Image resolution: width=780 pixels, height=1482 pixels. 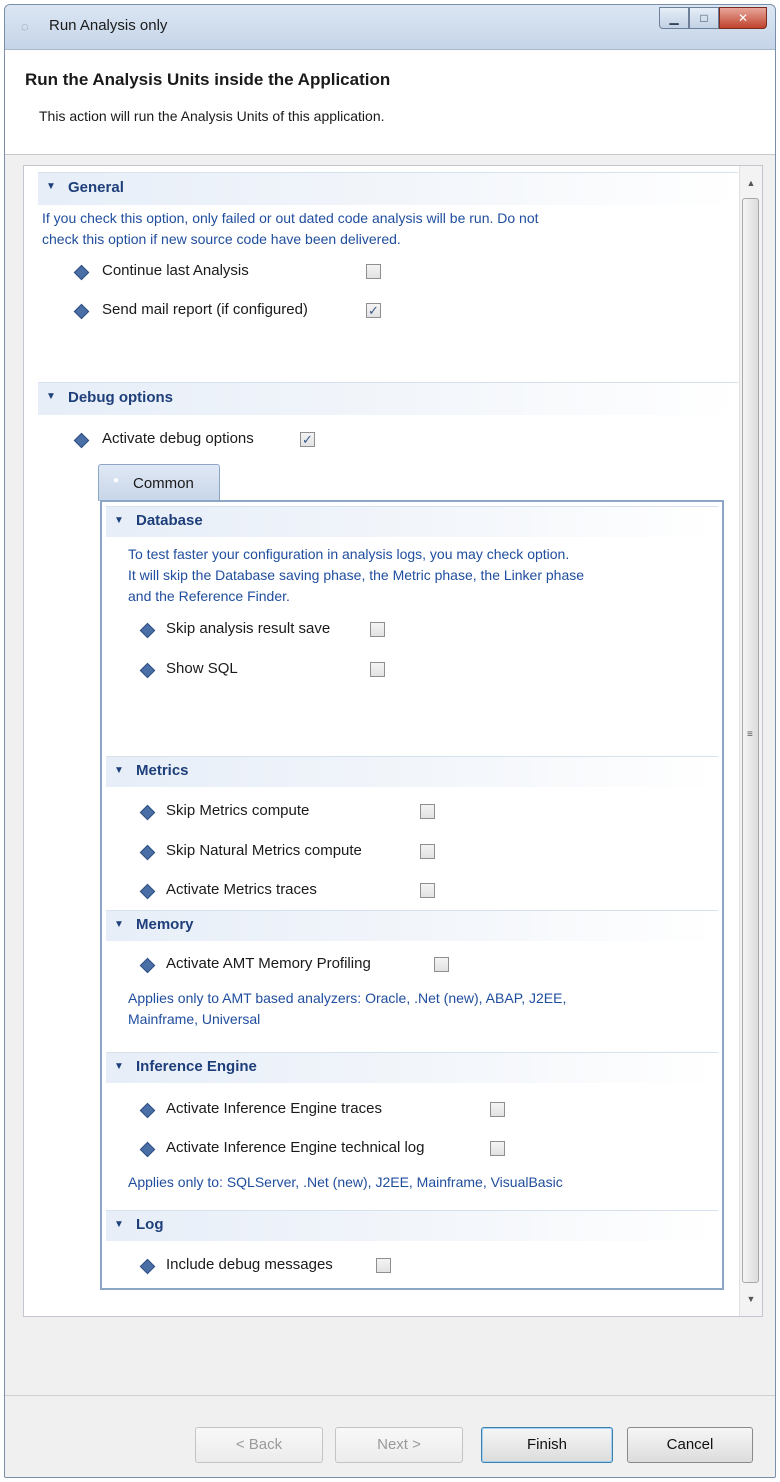 I want to click on section-general: ▼ General, so click(x=388, y=188).